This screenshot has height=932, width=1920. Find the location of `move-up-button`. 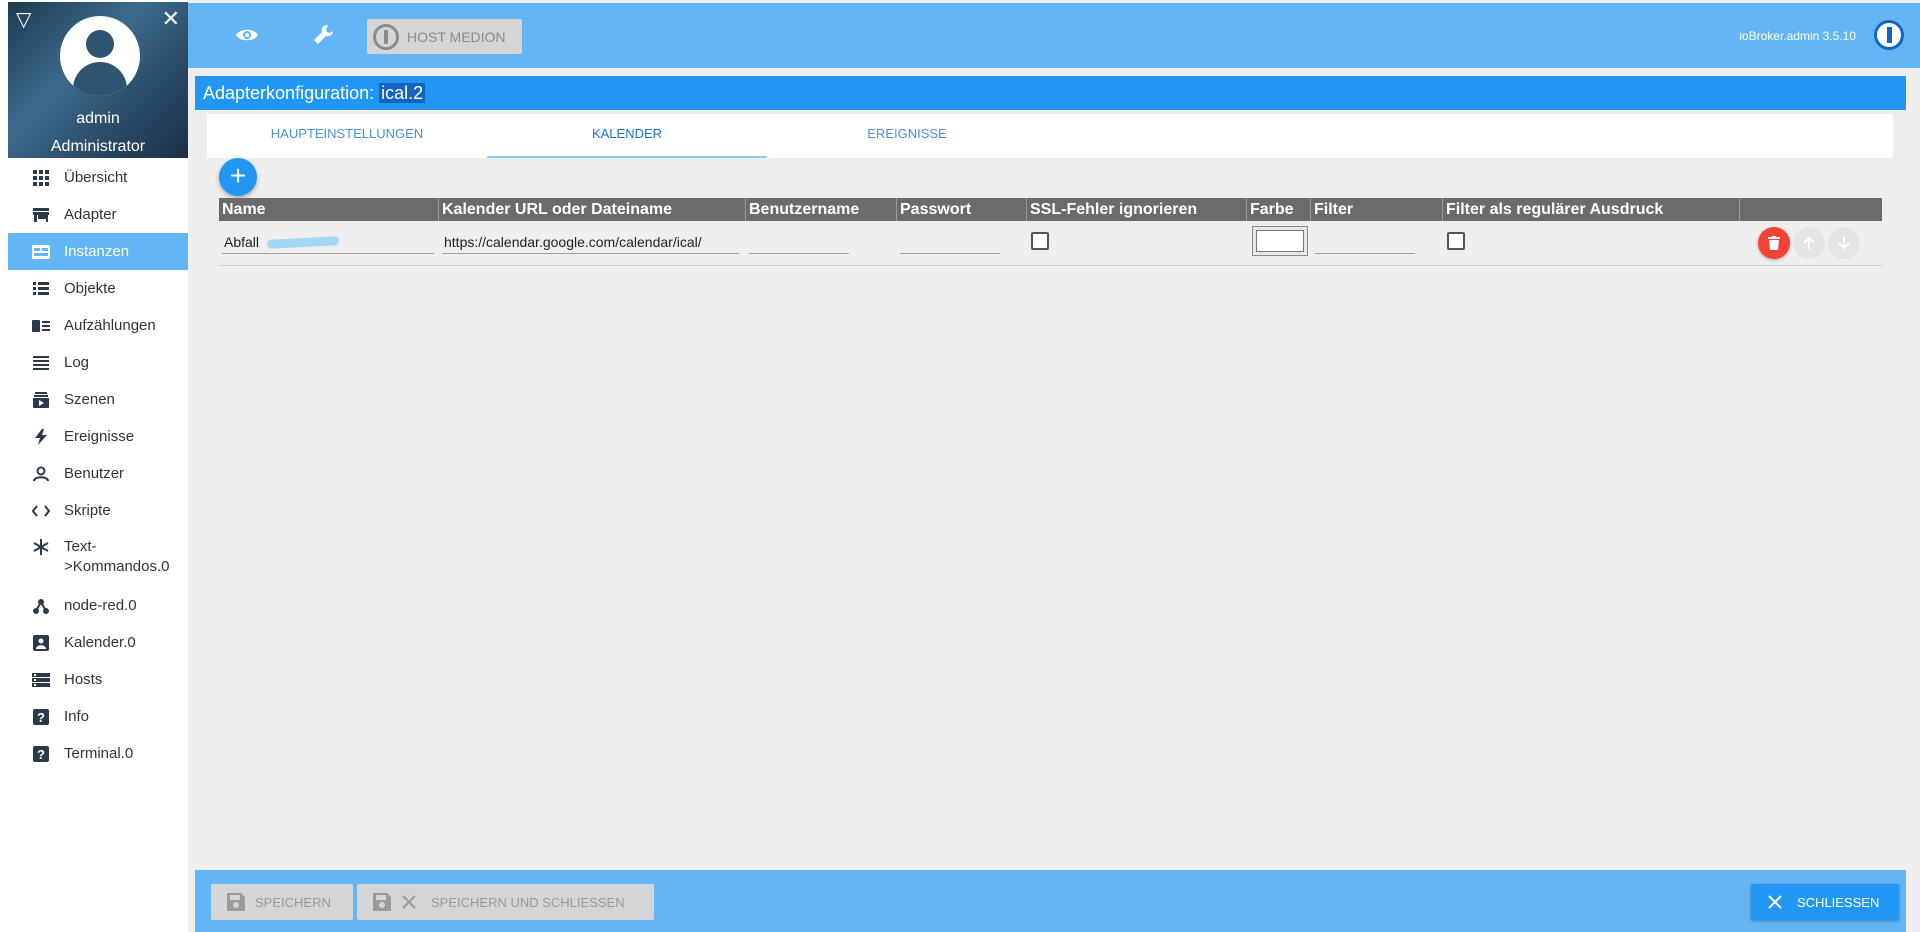

move-up-button is located at coordinates (1809, 243).